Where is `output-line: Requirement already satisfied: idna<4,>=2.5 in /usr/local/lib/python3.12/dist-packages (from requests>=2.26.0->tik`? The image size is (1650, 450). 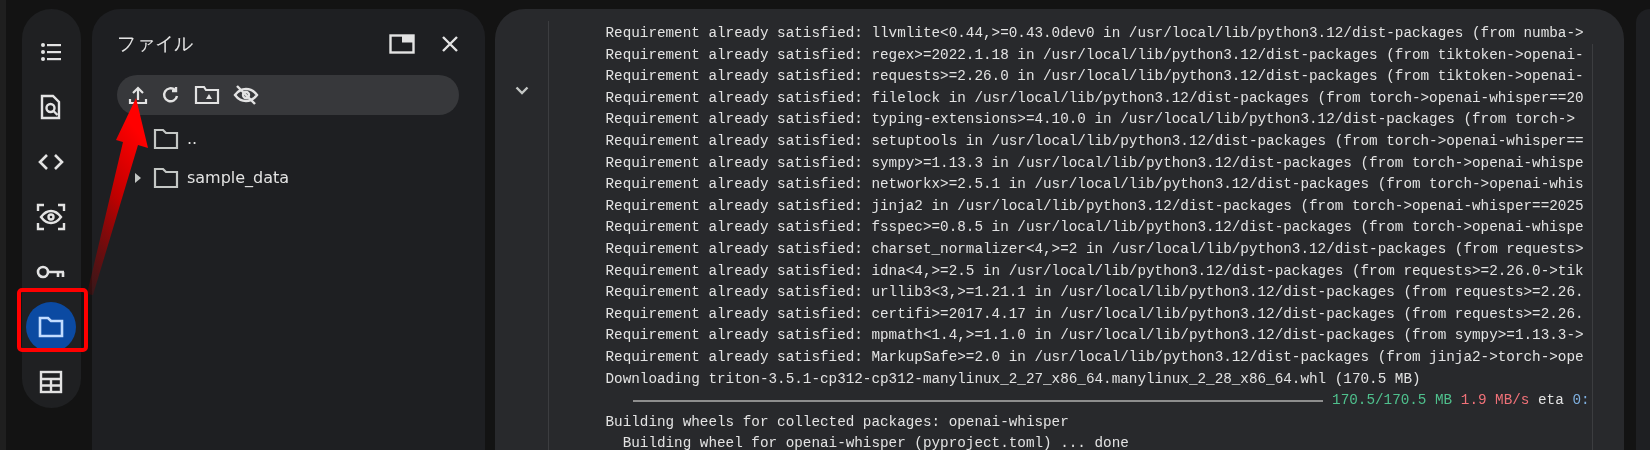
output-line: Requirement already satisfied: idna<4,>=2.5 in /usr/local/lib/python3.12/dist-packages (from requests>=2.26.0->tik is located at coordinates (1095, 271).